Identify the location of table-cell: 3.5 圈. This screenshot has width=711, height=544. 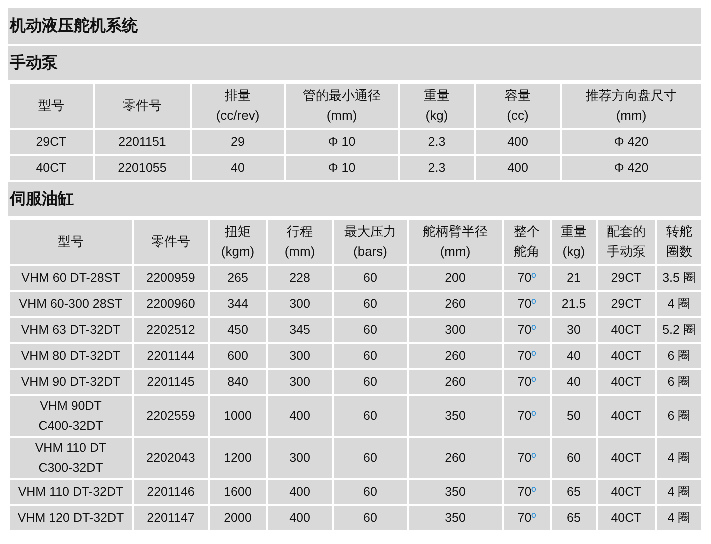
(679, 278).